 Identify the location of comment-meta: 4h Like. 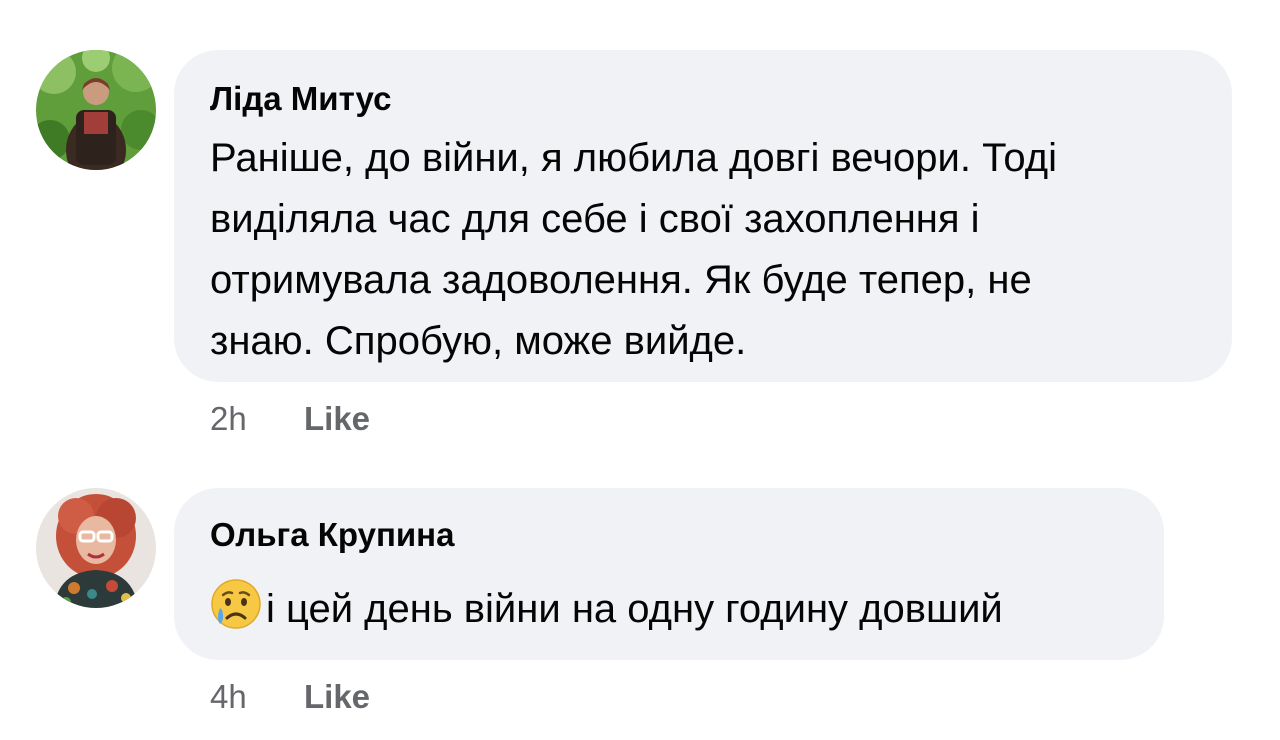
(290, 697).